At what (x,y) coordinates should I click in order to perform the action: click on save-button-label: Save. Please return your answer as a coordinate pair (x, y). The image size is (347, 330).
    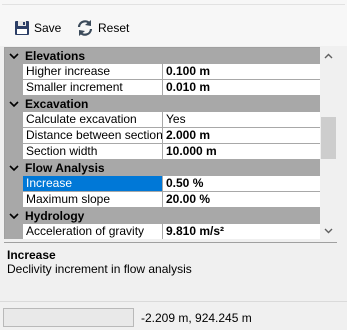
    Looking at the image, I should click on (48, 28).